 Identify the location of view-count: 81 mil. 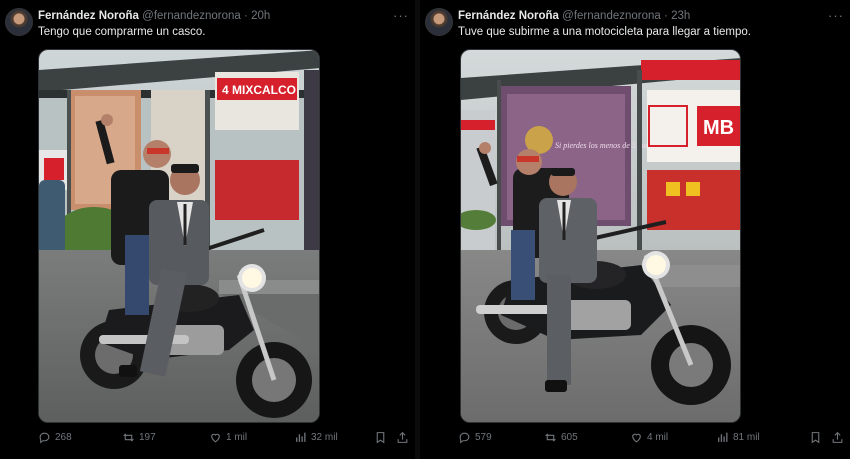
(746, 437).